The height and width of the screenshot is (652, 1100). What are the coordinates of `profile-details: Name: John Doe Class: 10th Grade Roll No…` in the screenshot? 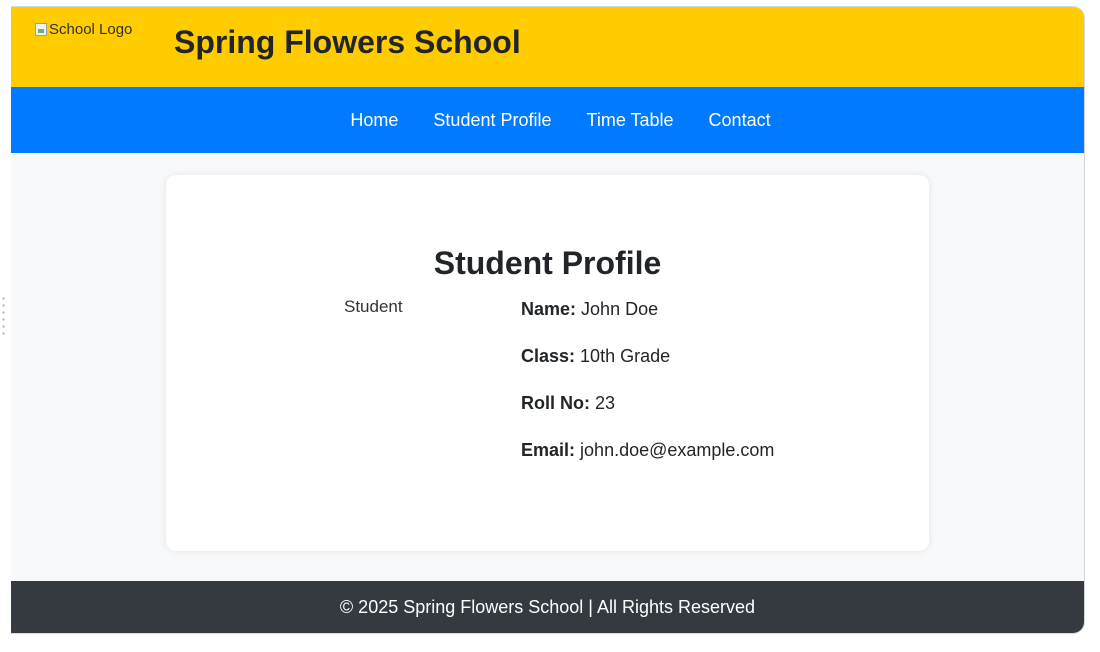 It's located at (647, 393).